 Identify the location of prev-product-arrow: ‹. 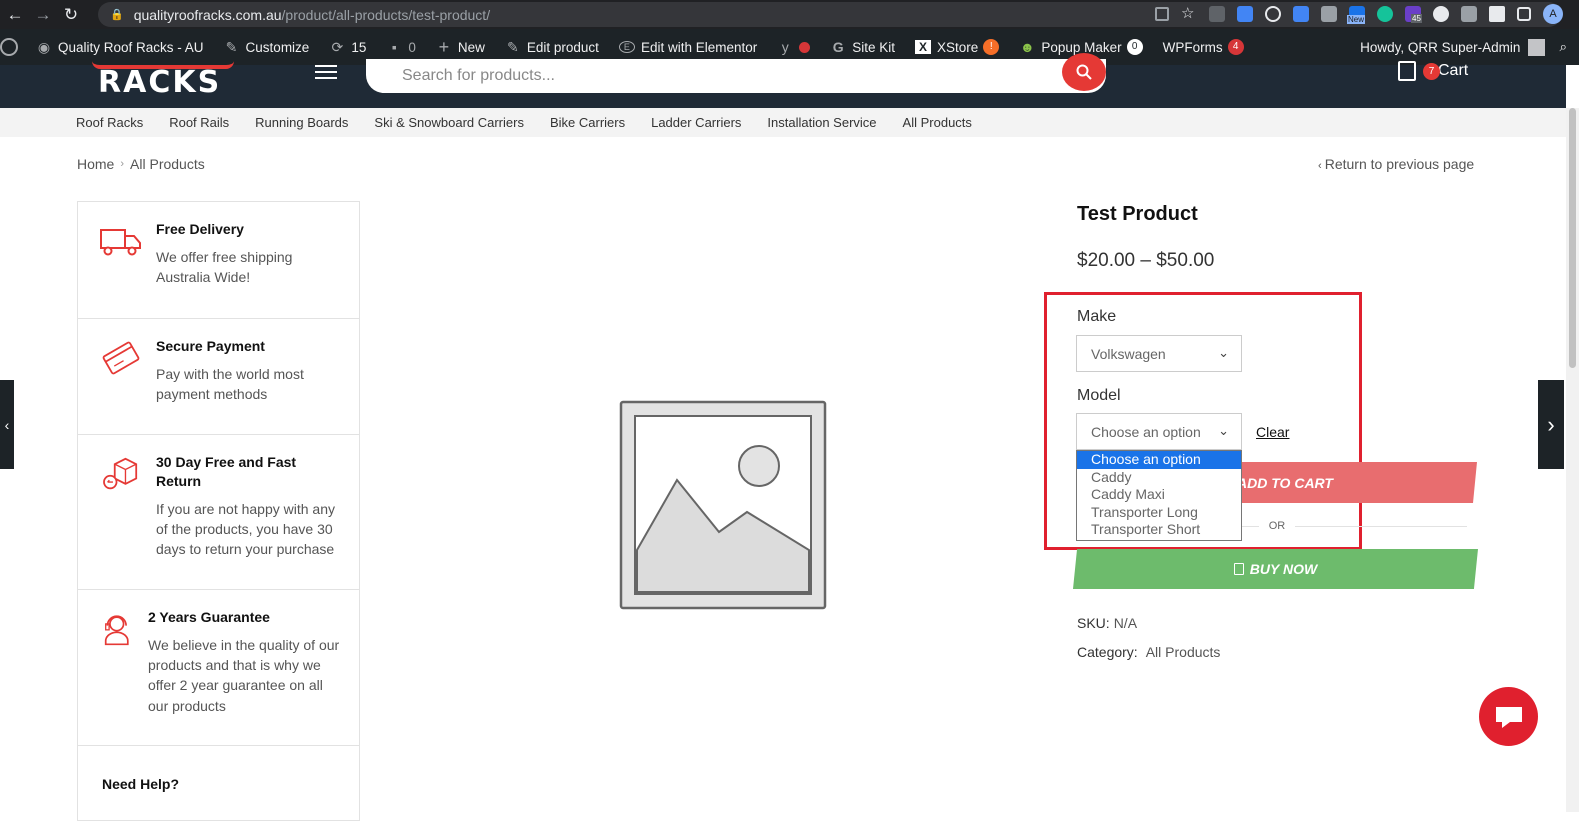
(7, 424).